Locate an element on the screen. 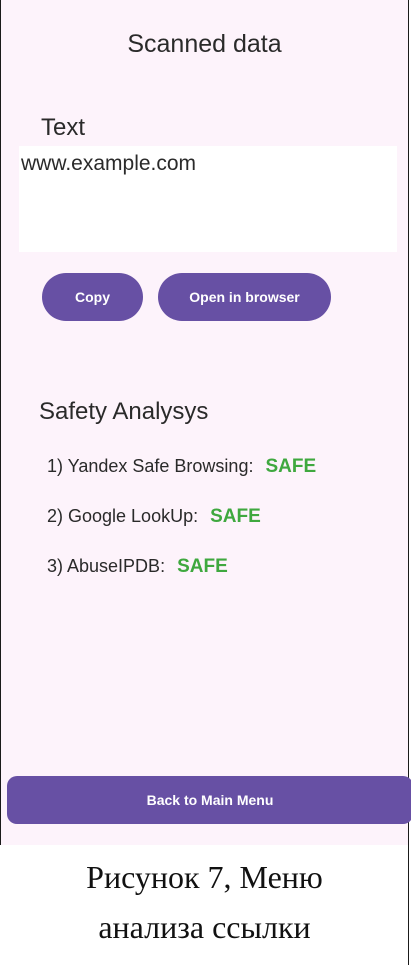 The image size is (411, 965). safety-check-yandex: 1) Yandex Safe Browsing: SAFE is located at coordinates (181, 467).